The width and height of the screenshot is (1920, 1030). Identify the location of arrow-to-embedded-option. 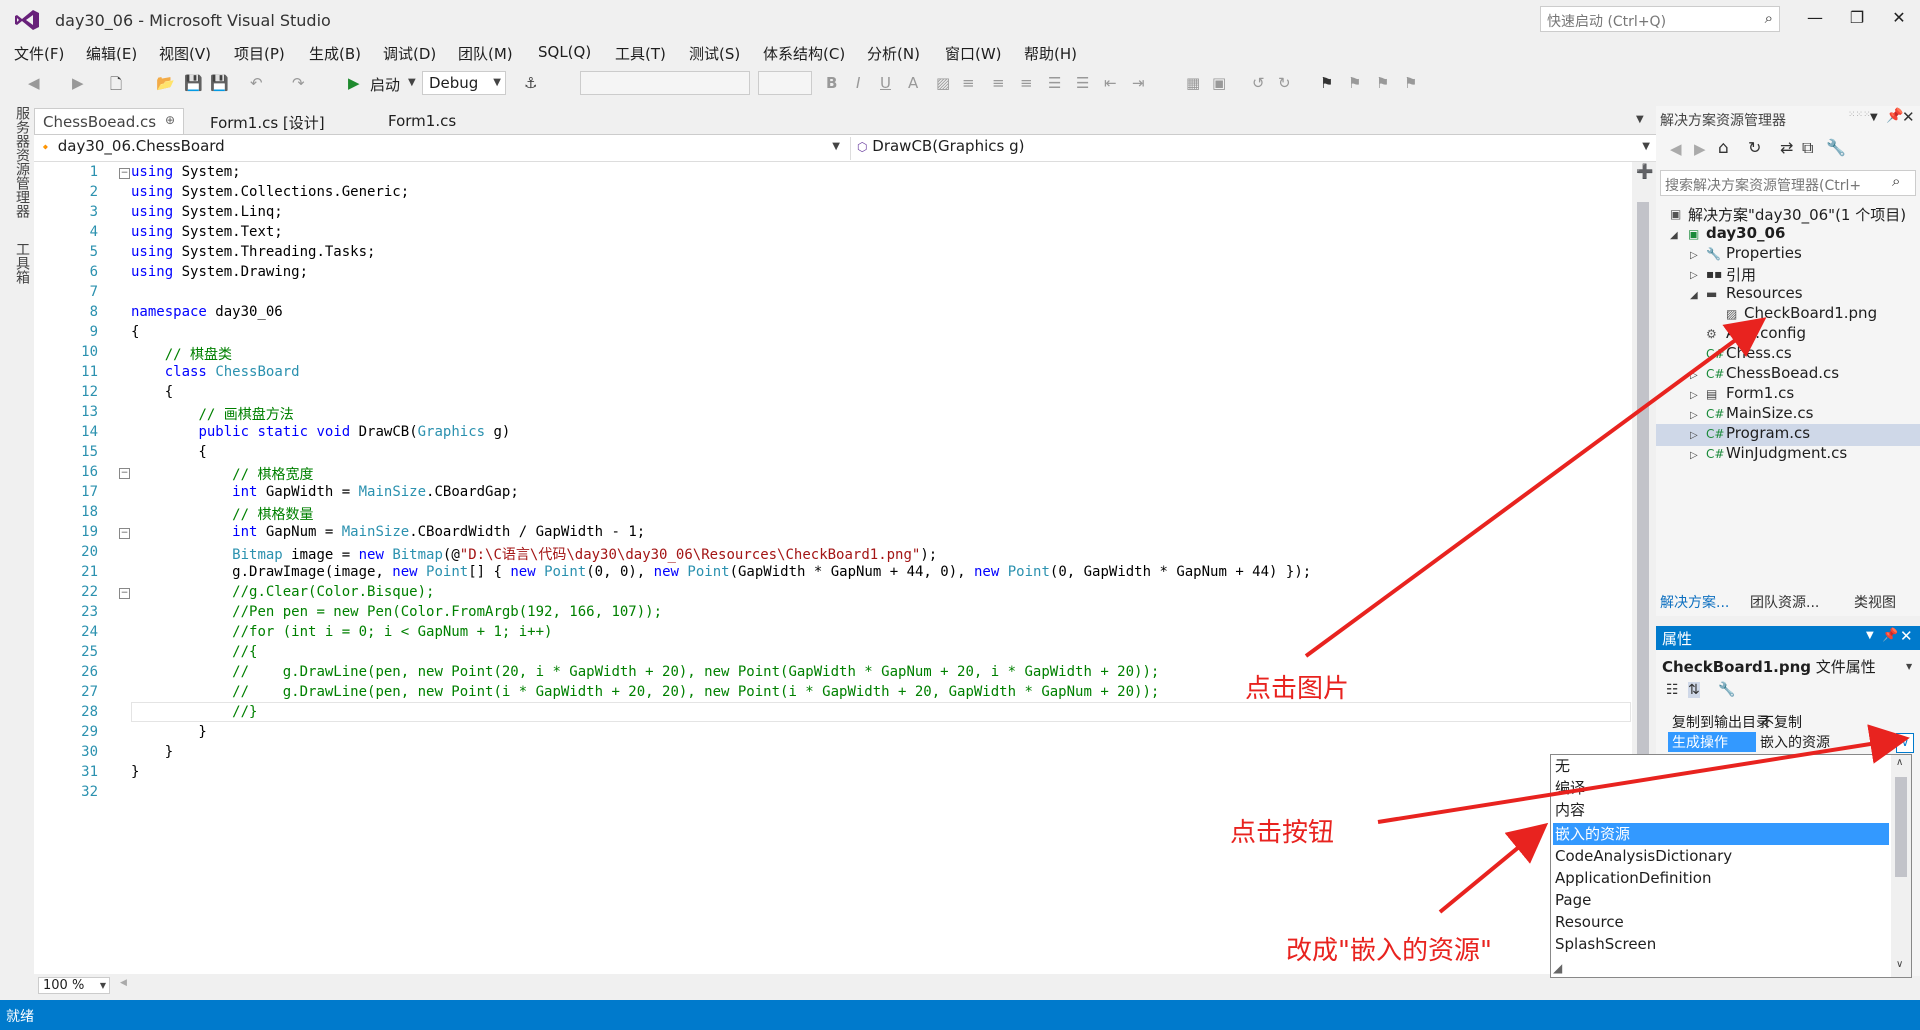
(1493, 868).